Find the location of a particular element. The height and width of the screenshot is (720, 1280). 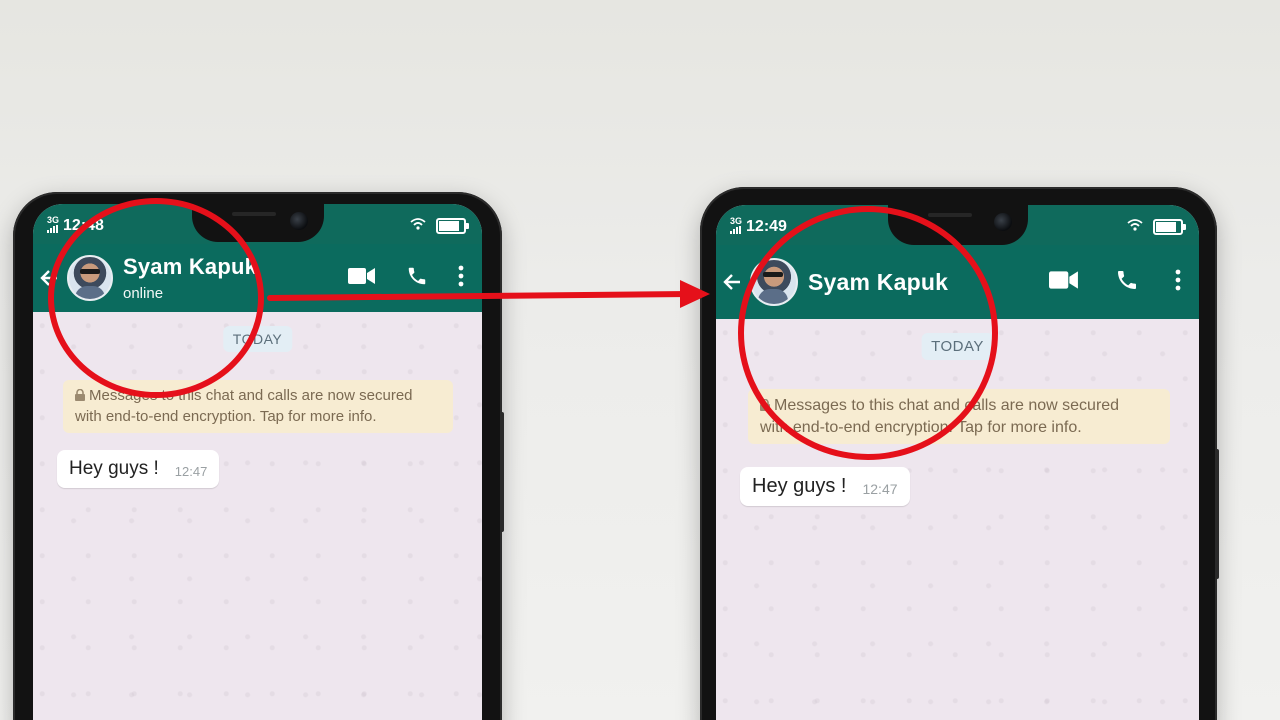

arrow-annotation is located at coordinates (488, 294).